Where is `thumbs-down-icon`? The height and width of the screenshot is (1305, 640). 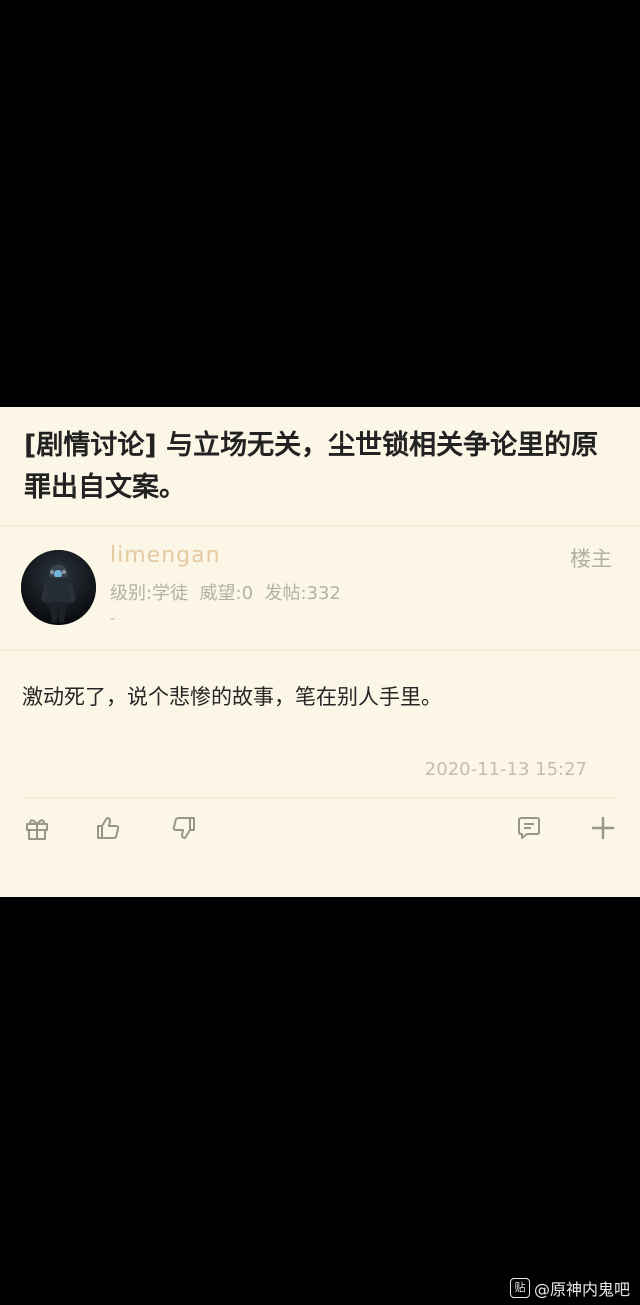 thumbs-down-icon is located at coordinates (183, 828).